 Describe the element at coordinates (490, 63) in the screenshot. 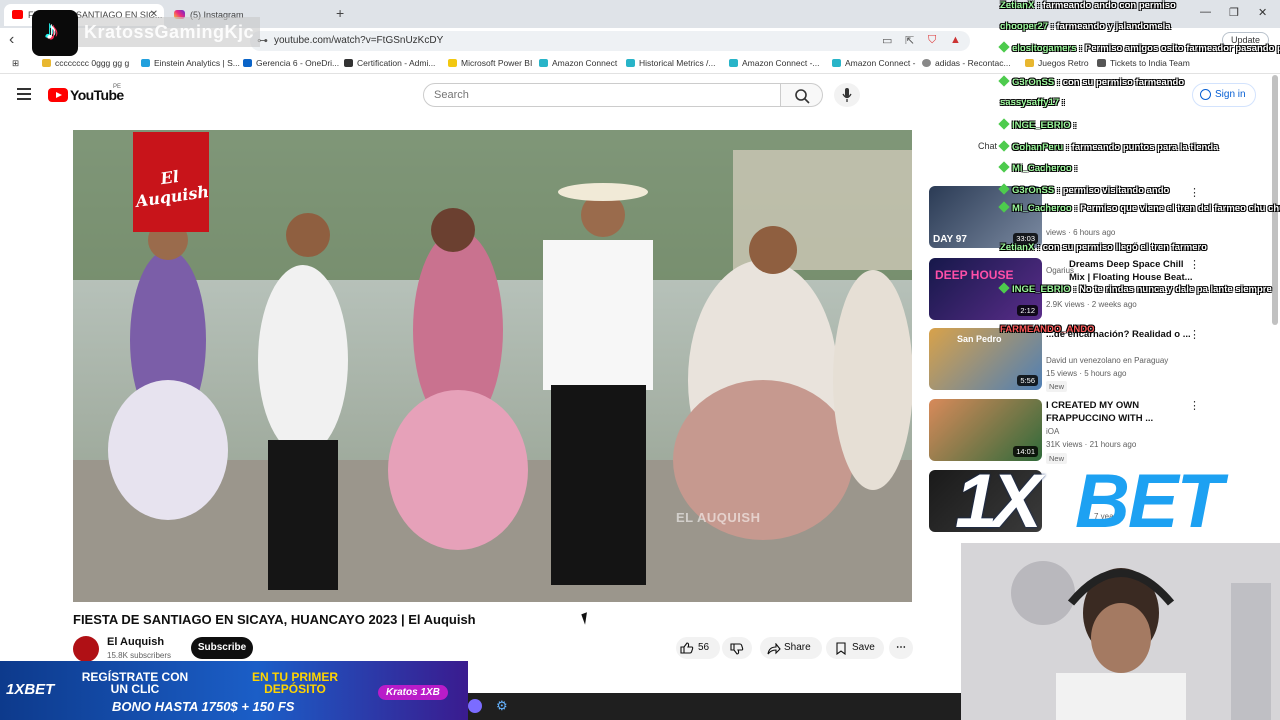

I see `bookmark-item: Microsoft Power BI` at that location.